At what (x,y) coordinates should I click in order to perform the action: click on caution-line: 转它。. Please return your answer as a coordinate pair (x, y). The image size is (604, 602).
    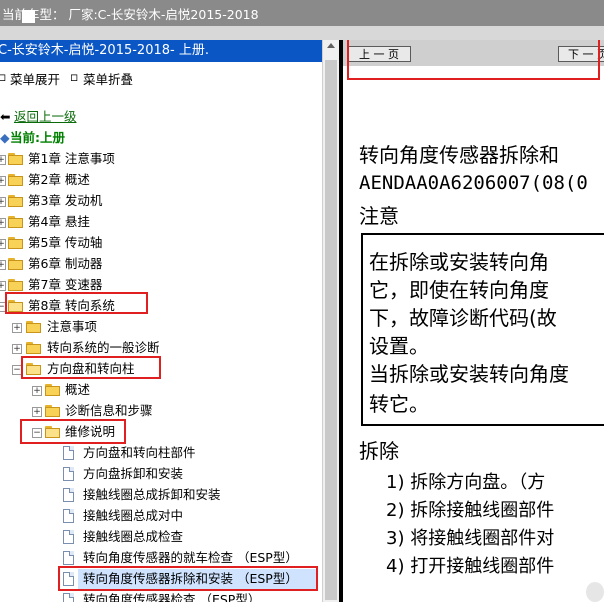
    Looking at the image, I should click on (399, 404).